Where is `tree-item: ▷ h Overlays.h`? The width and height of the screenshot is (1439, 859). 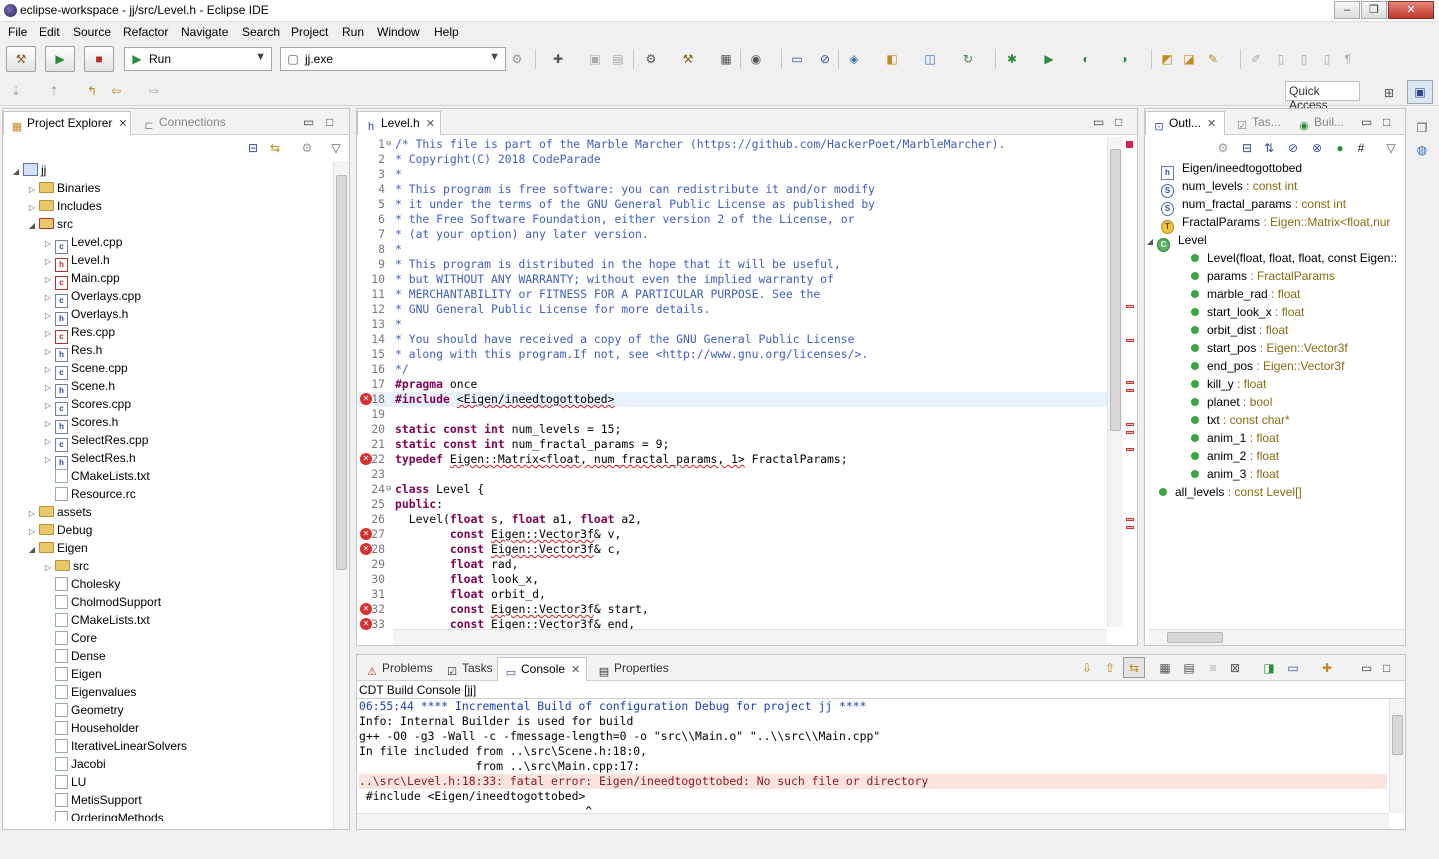 tree-item: ▷ h Overlays.h is located at coordinates (85, 315).